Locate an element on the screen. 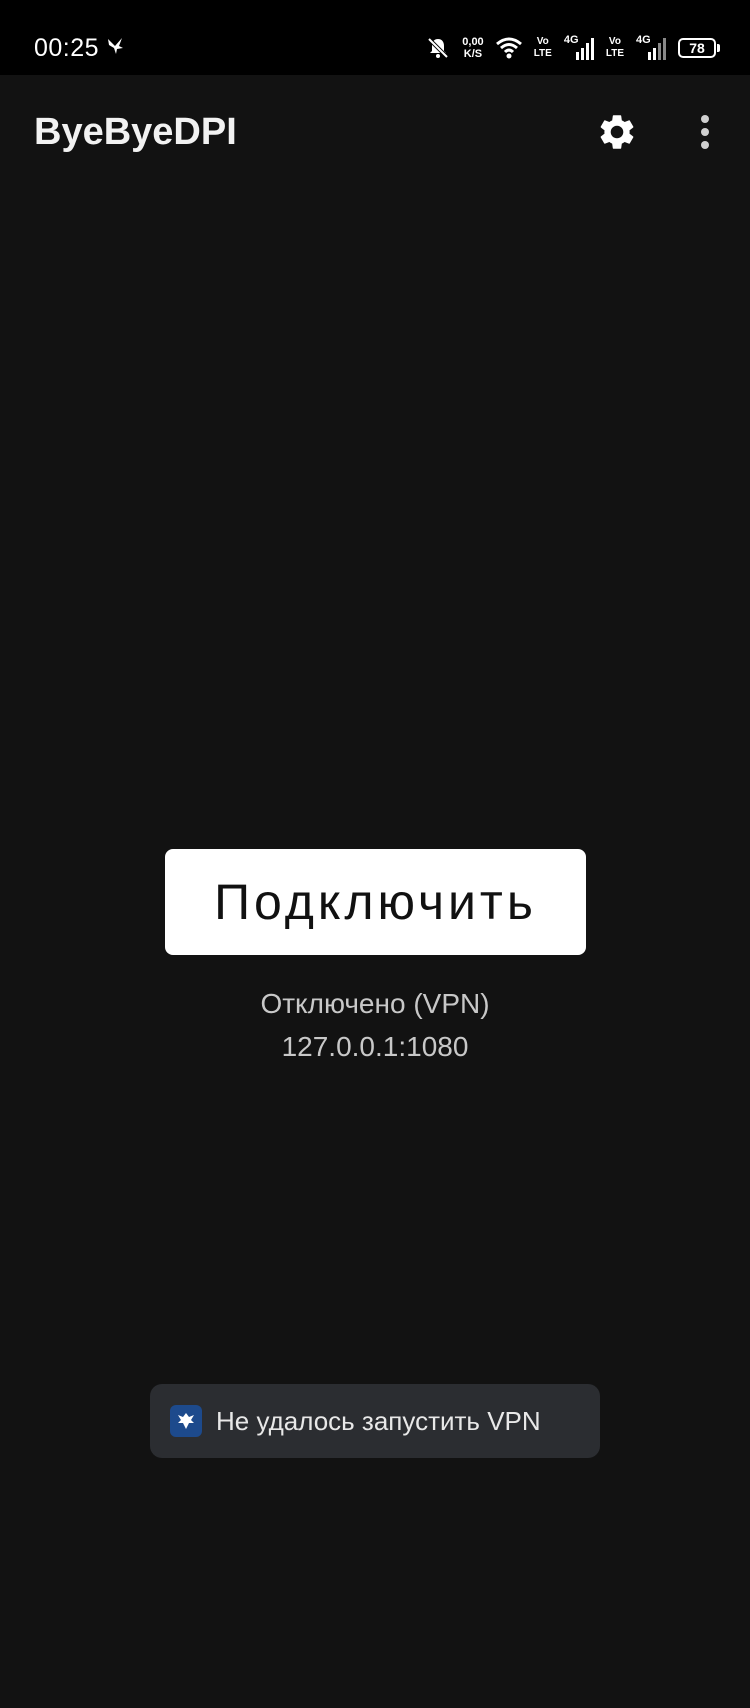  more-vert-icon is located at coordinates (705, 134).